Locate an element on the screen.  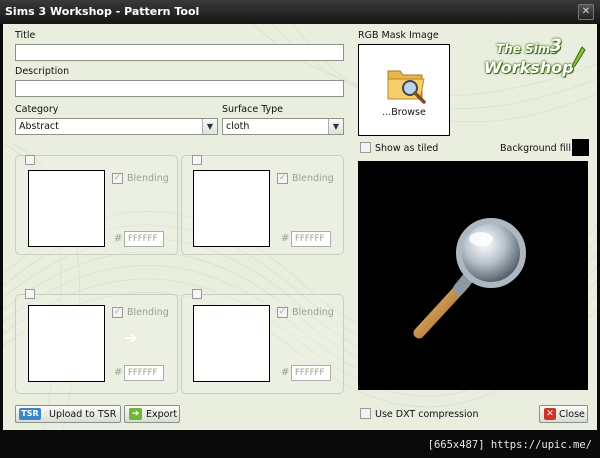
channel-1-hex-input: FFFFFF is located at coordinates (144, 239).